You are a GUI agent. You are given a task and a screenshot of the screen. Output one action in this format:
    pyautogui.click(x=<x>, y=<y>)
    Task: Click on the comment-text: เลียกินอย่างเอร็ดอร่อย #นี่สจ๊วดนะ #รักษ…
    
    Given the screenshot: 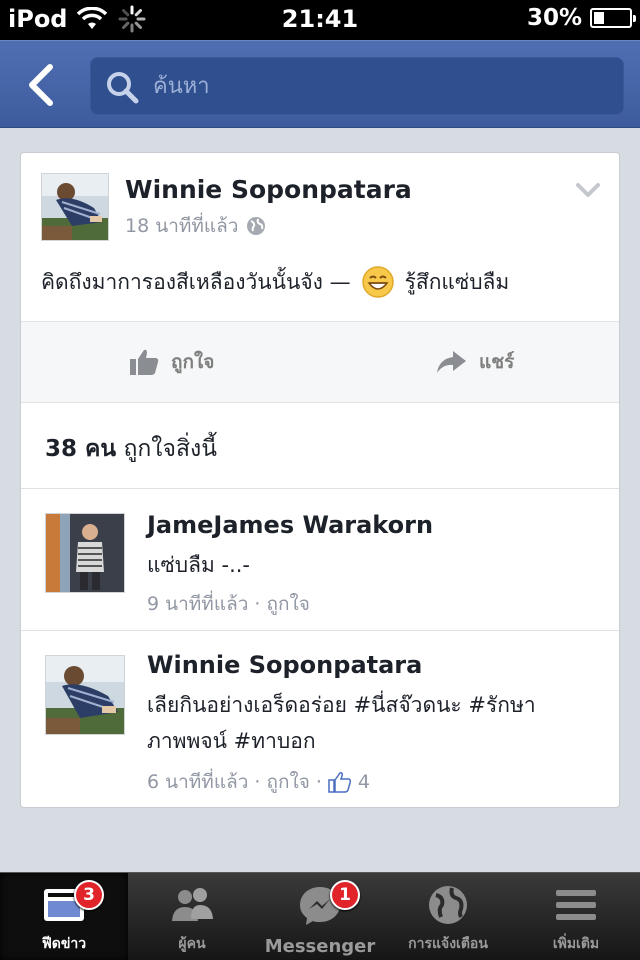 What is the action you would take?
    pyautogui.click(x=341, y=723)
    